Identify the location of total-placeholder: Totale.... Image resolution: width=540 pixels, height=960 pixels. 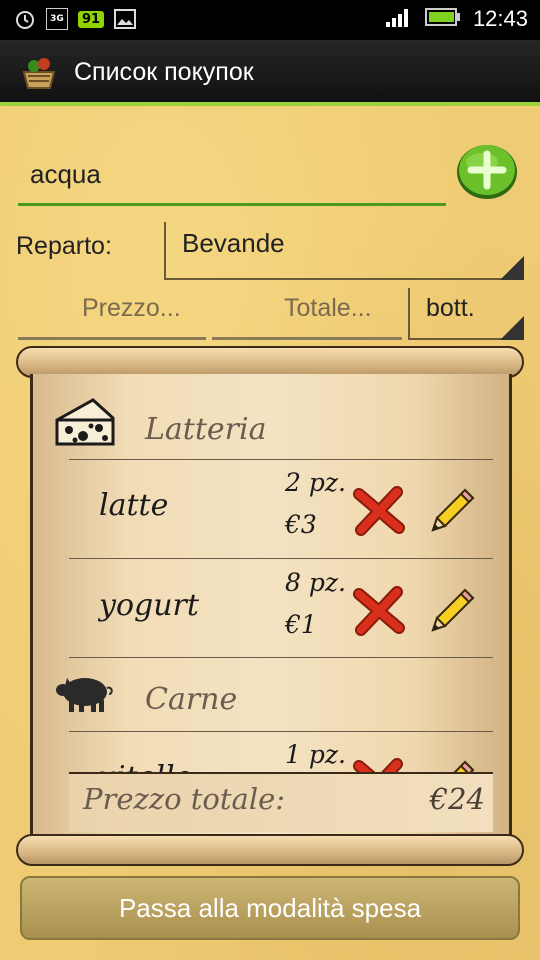
(328, 308).